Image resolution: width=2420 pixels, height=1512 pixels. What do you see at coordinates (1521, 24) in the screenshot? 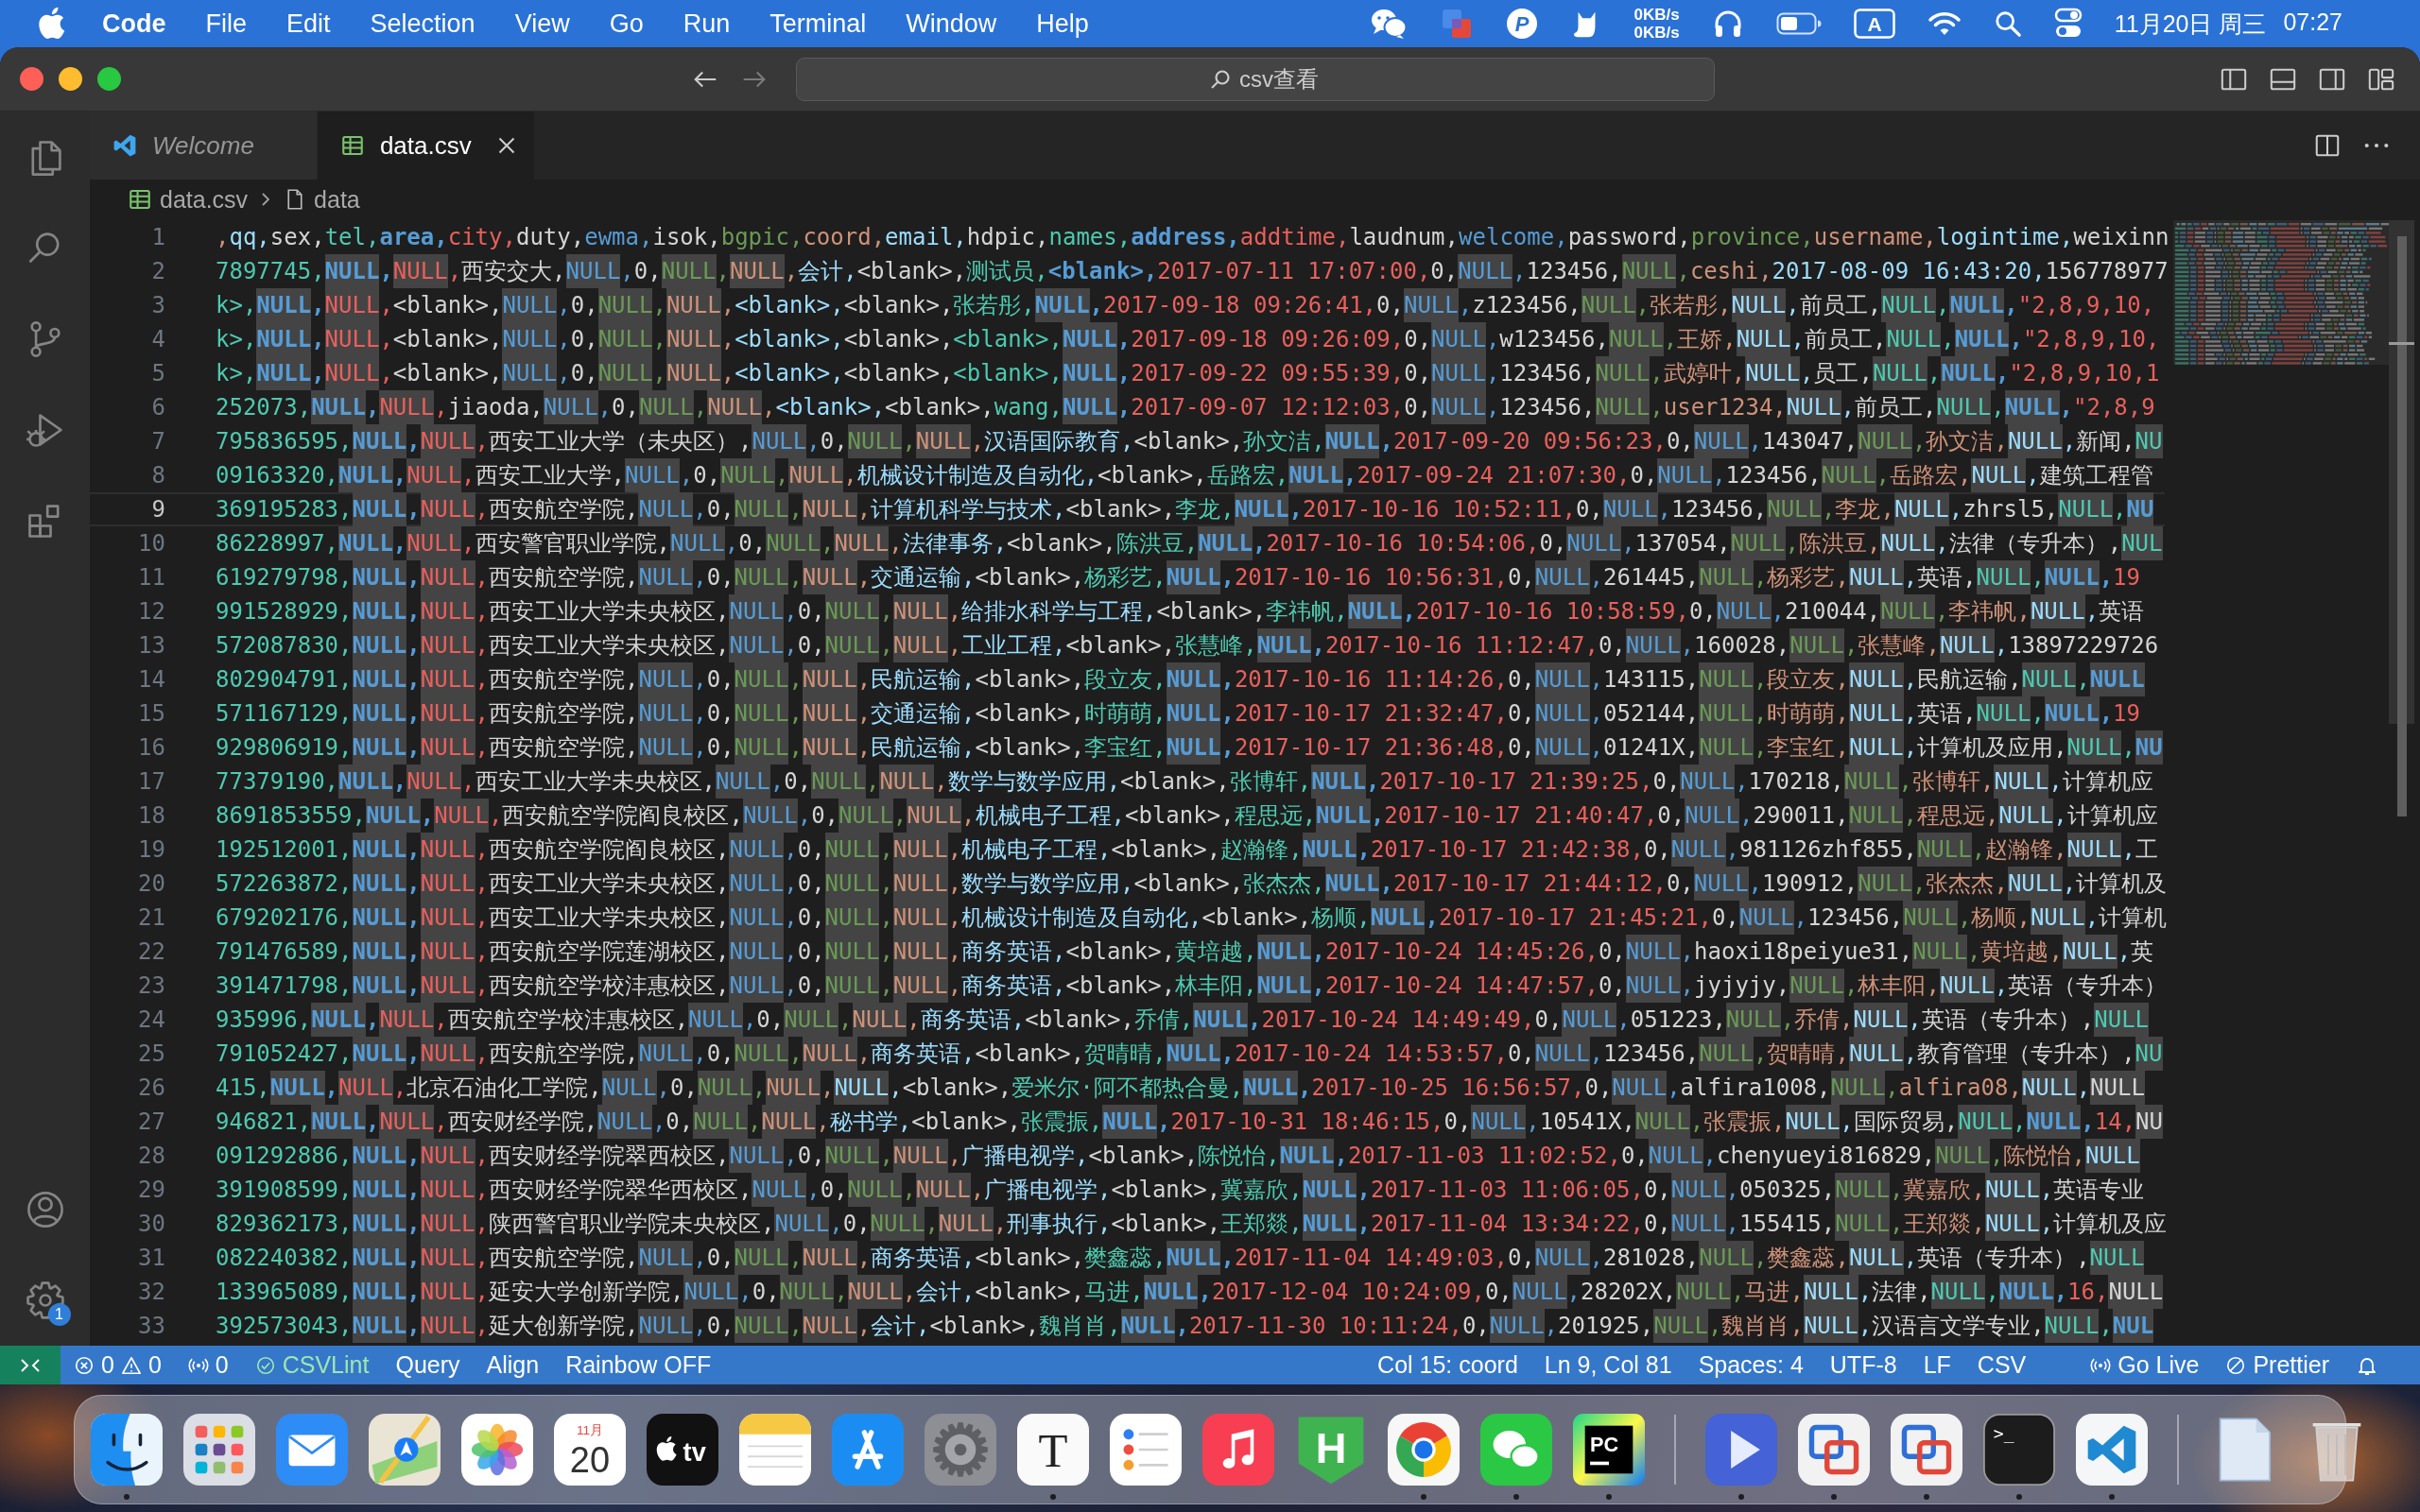
I see `letter-circle-icon: P` at bounding box center [1521, 24].